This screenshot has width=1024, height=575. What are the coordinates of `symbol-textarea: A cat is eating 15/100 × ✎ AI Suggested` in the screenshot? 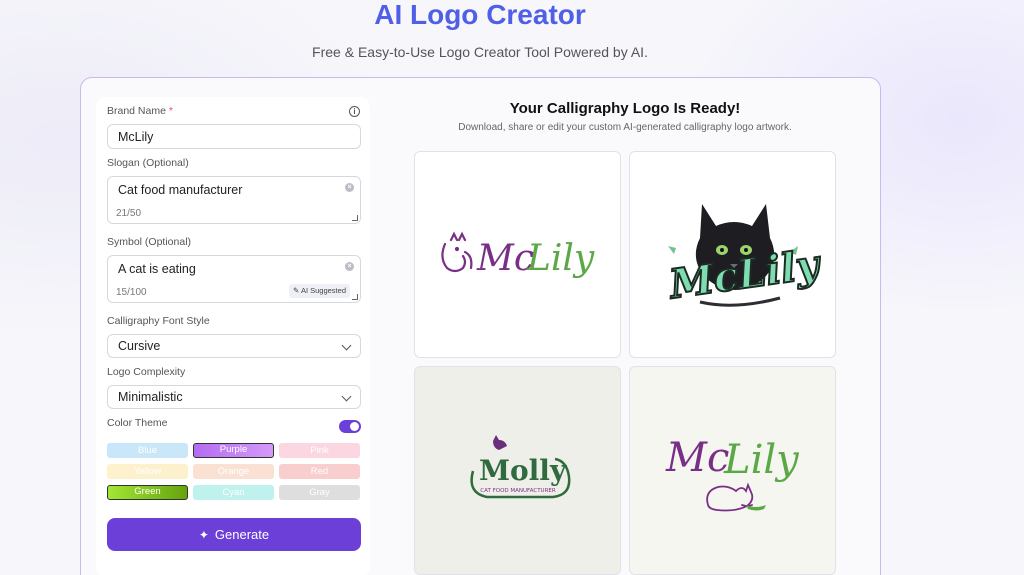 It's located at (234, 279).